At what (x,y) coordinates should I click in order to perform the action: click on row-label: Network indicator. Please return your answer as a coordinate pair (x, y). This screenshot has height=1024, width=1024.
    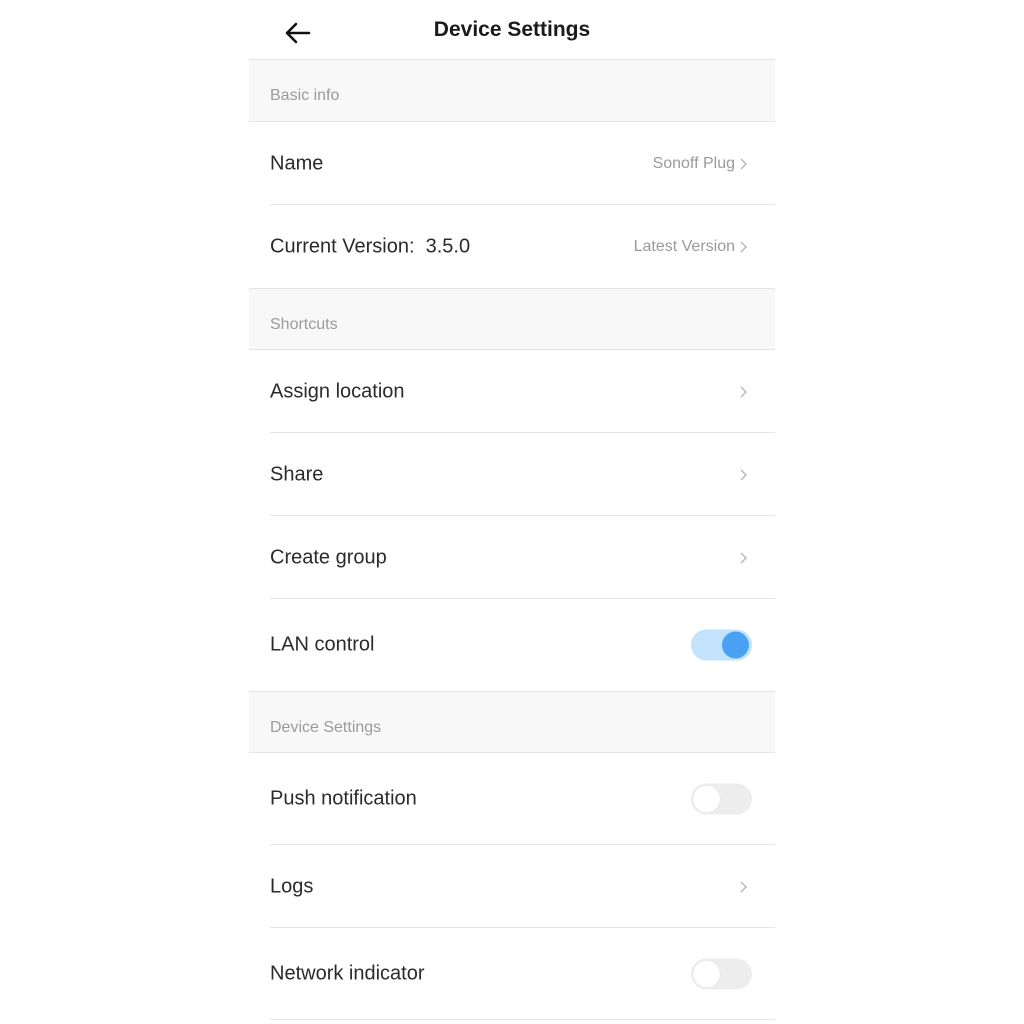
    Looking at the image, I should click on (347, 973).